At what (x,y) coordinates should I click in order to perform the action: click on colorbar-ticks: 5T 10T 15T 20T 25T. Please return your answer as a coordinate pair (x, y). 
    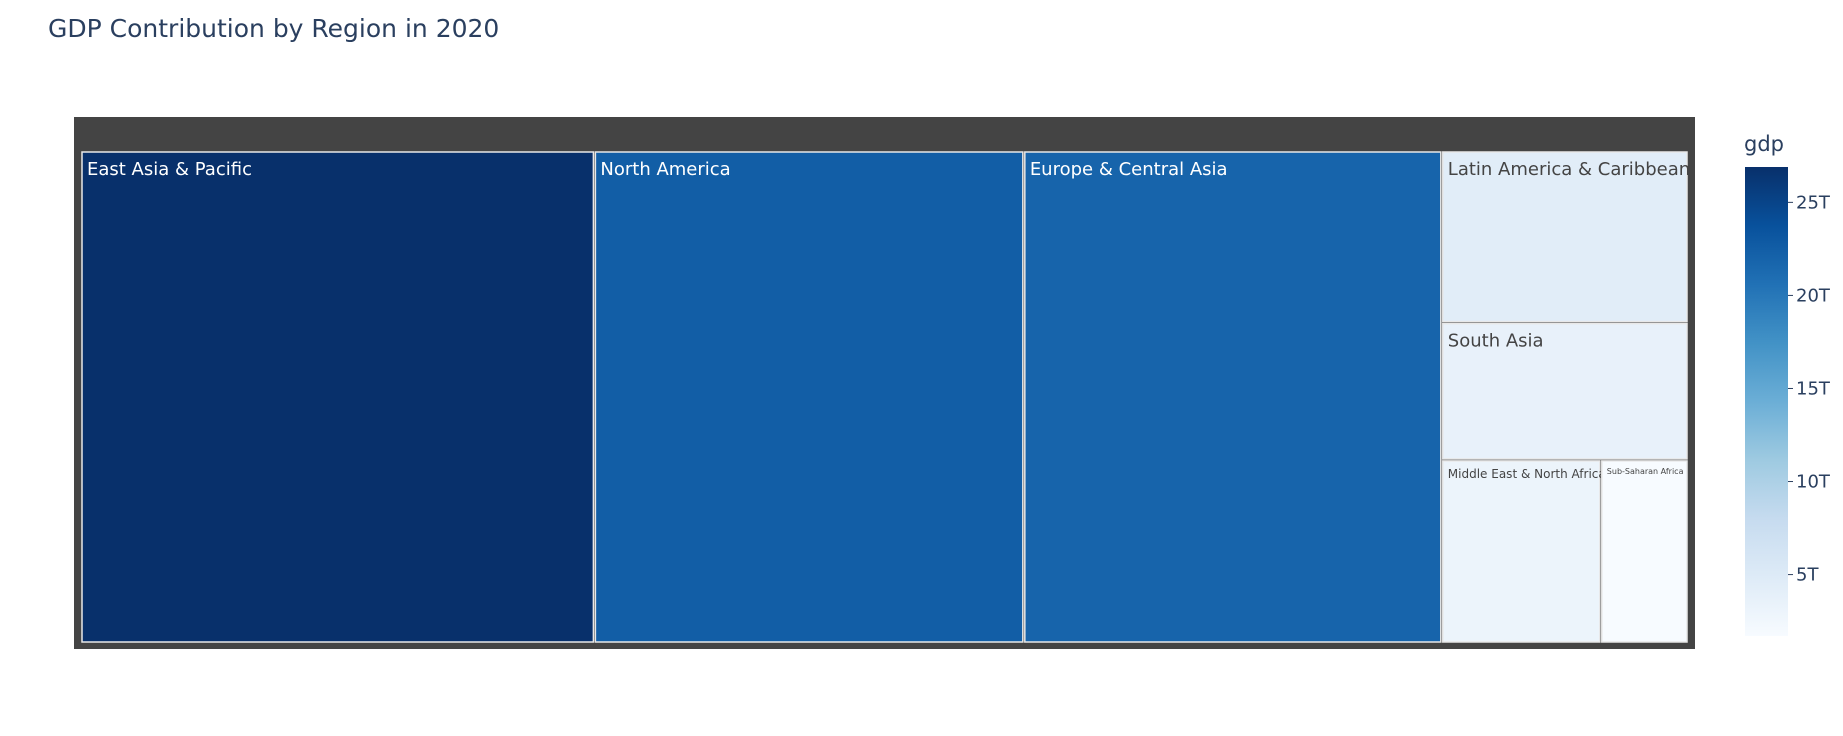
    Looking at the image, I should click on (1809, 389).